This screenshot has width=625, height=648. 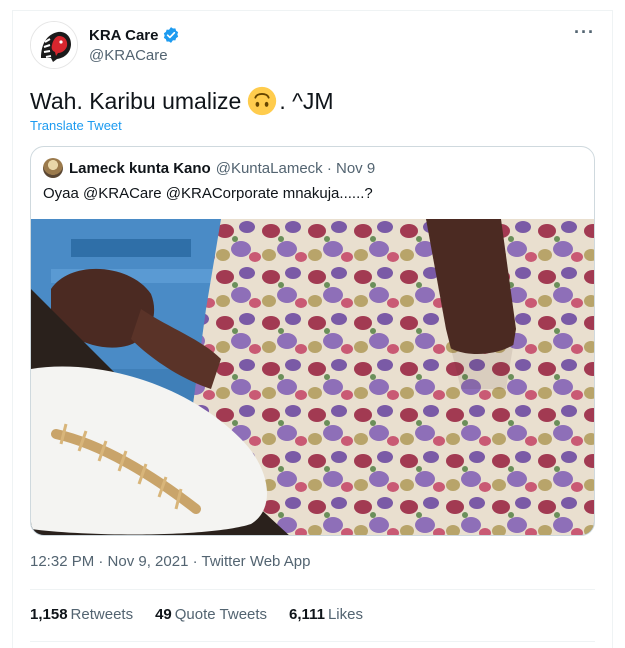 What do you see at coordinates (306, 100) in the screenshot?
I see `tweet-text-after: . ^JM` at bounding box center [306, 100].